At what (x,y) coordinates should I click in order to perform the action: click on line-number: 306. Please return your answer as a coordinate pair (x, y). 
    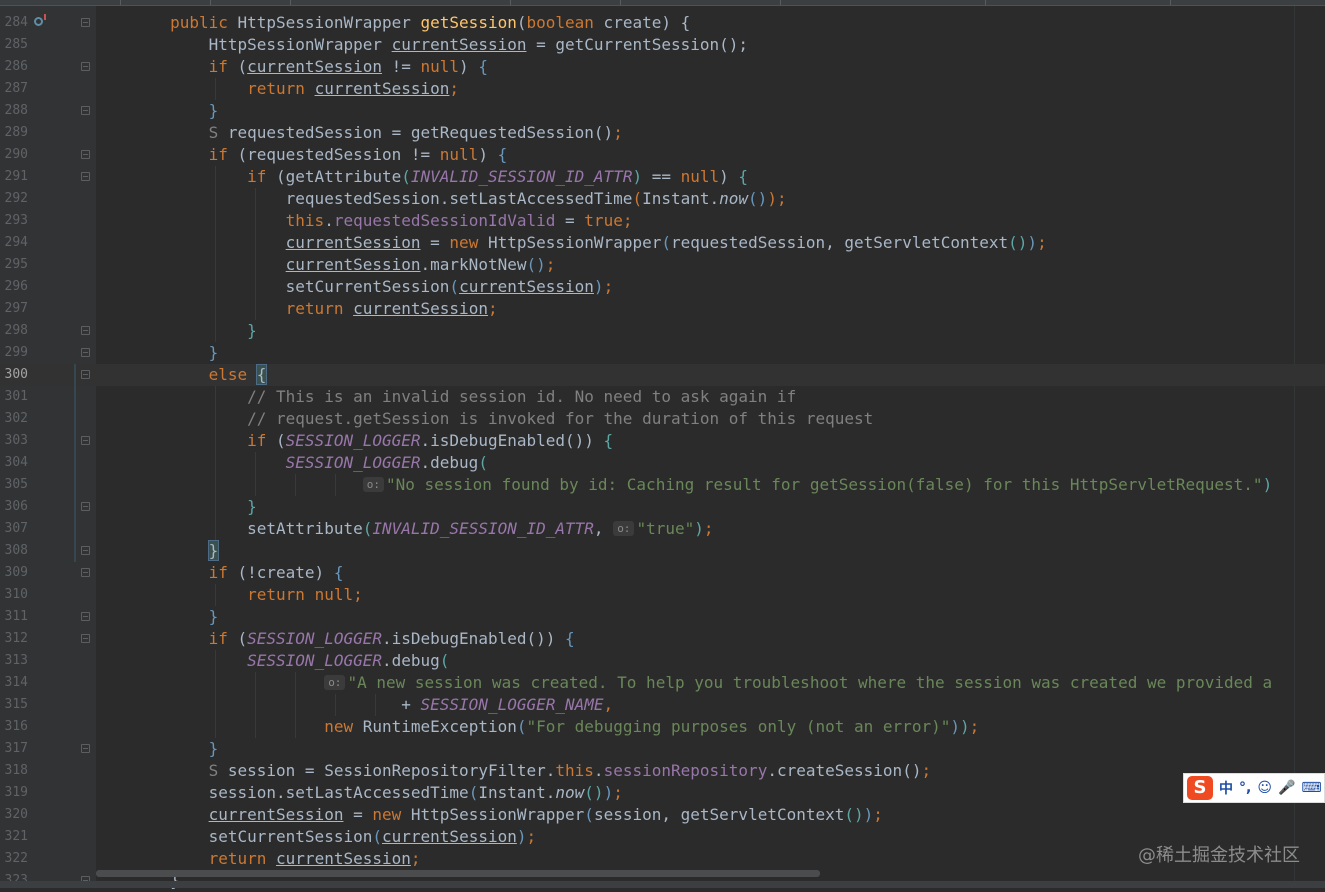
    Looking at the image, I should click on (14, 507).